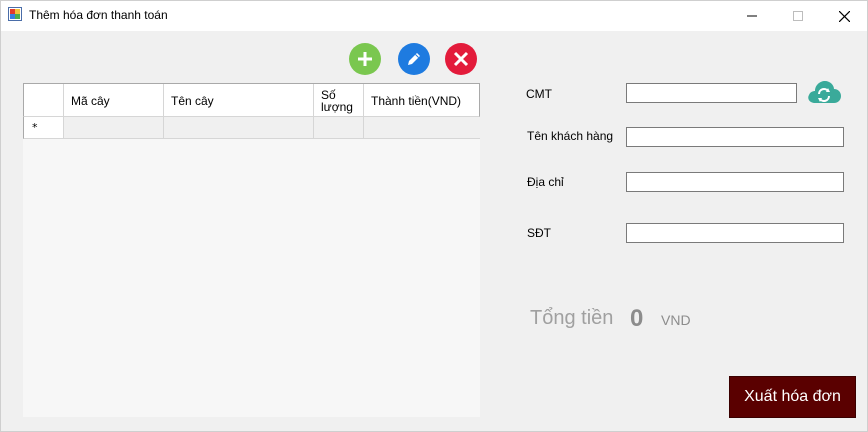 This screenshot has height=432, width=868. I want to click on edit-button, so click(414, 59).